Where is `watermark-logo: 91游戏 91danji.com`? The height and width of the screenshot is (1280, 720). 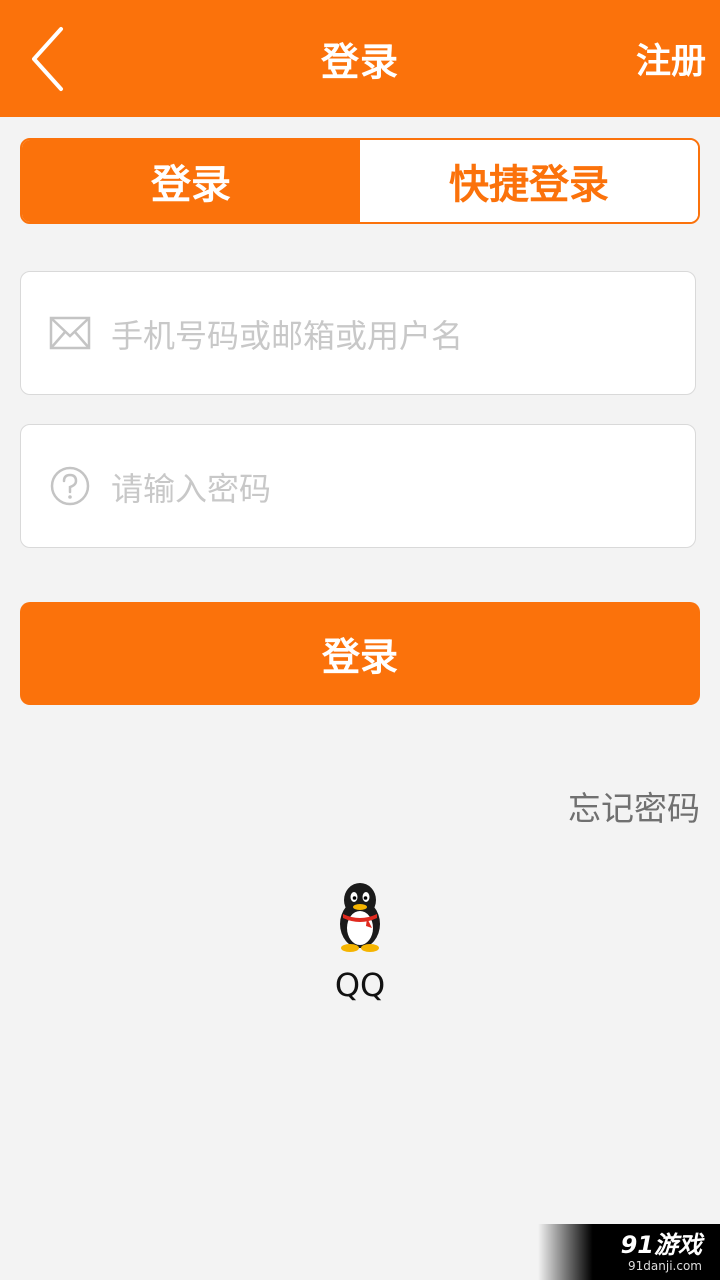
watermark-logo: 91游戏 91danji.com is located at coordinates (629, 1252).